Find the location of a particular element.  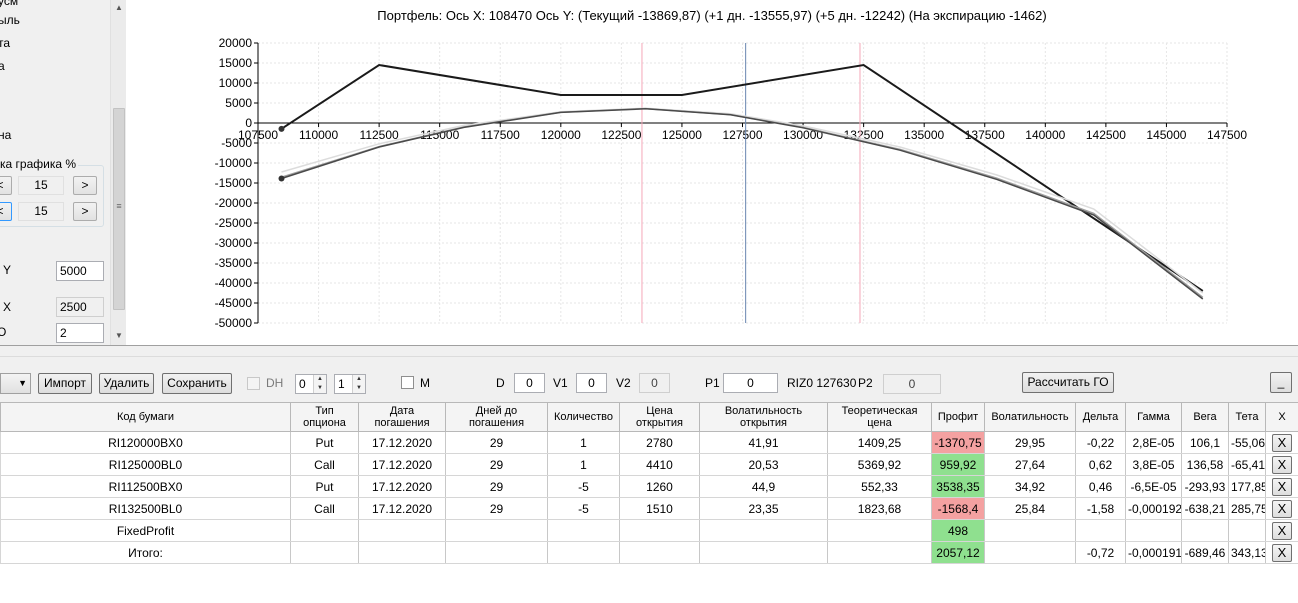

settings-item: ыль is located at coordinates (10, 20).